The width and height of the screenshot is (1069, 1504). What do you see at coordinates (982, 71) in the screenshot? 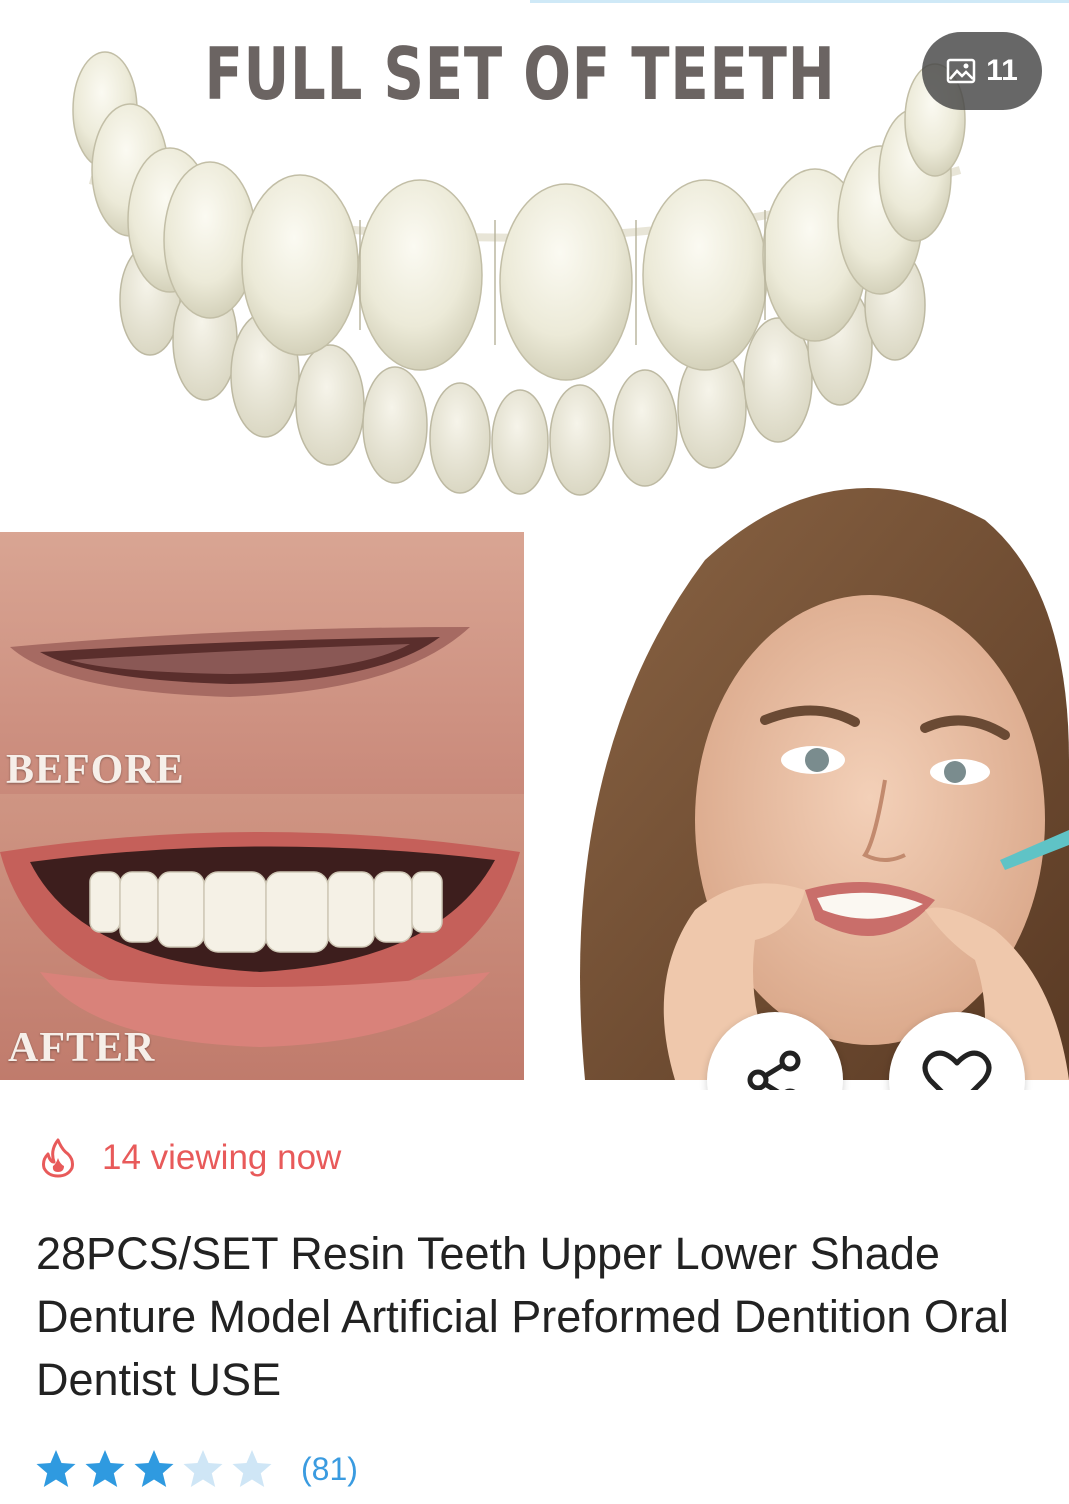
I see `image-counter-badge: 11` at bounding box center [982, 71].